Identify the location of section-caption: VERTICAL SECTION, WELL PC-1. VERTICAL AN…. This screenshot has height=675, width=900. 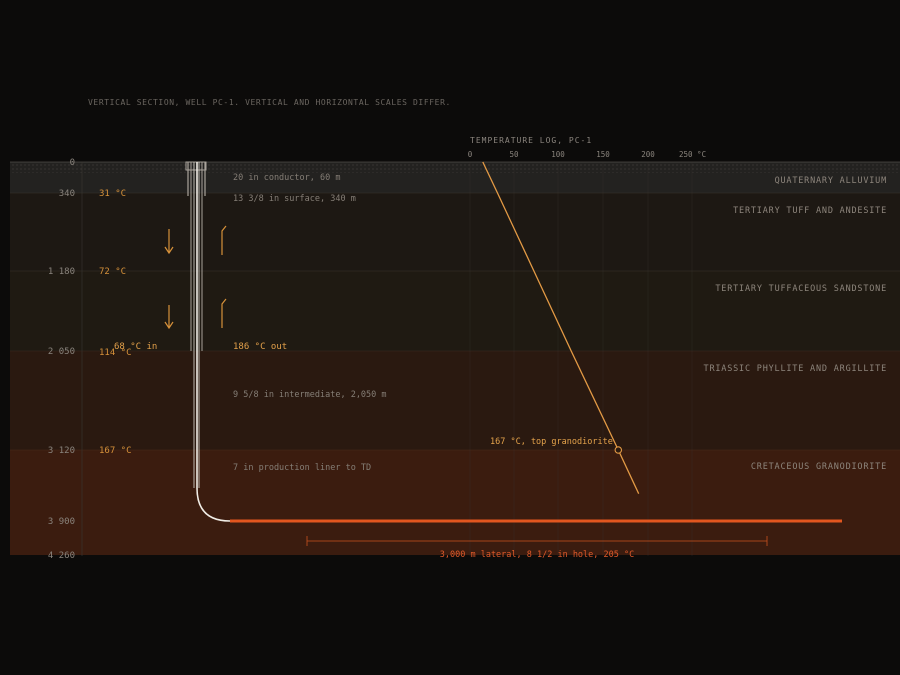
(269, 102).